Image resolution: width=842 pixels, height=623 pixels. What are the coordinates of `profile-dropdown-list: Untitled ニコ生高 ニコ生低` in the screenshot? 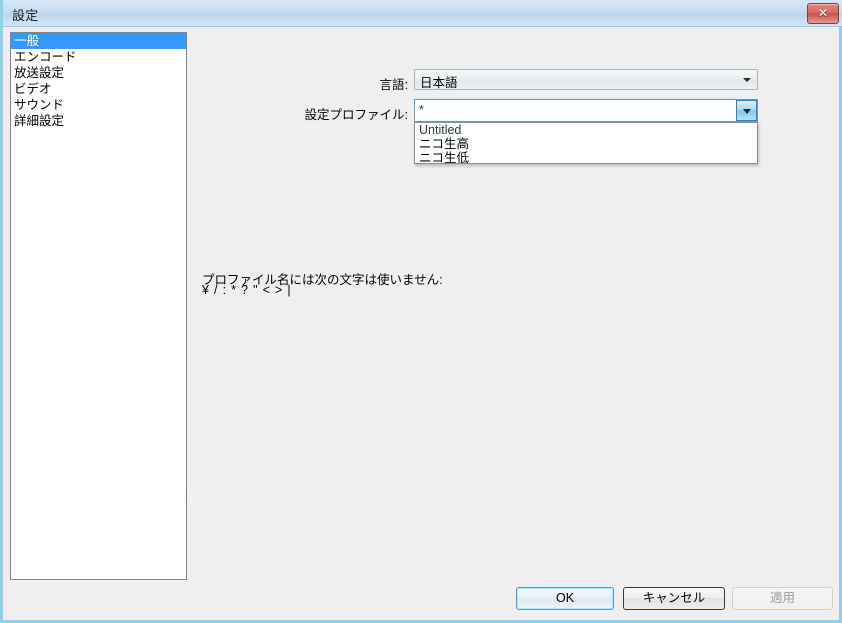 It's located at (586, 143).